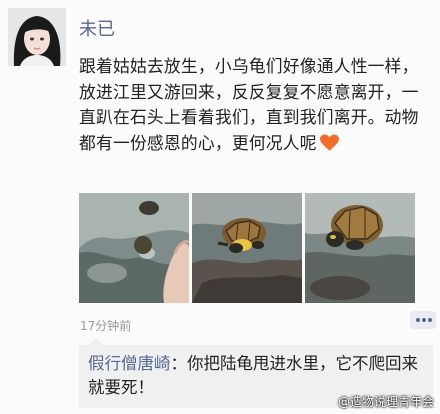 This screenshot has width=440, height=414. Describe the element at coordinates (423, 320) in the screenshot. I see `comment-action-button` at that location.